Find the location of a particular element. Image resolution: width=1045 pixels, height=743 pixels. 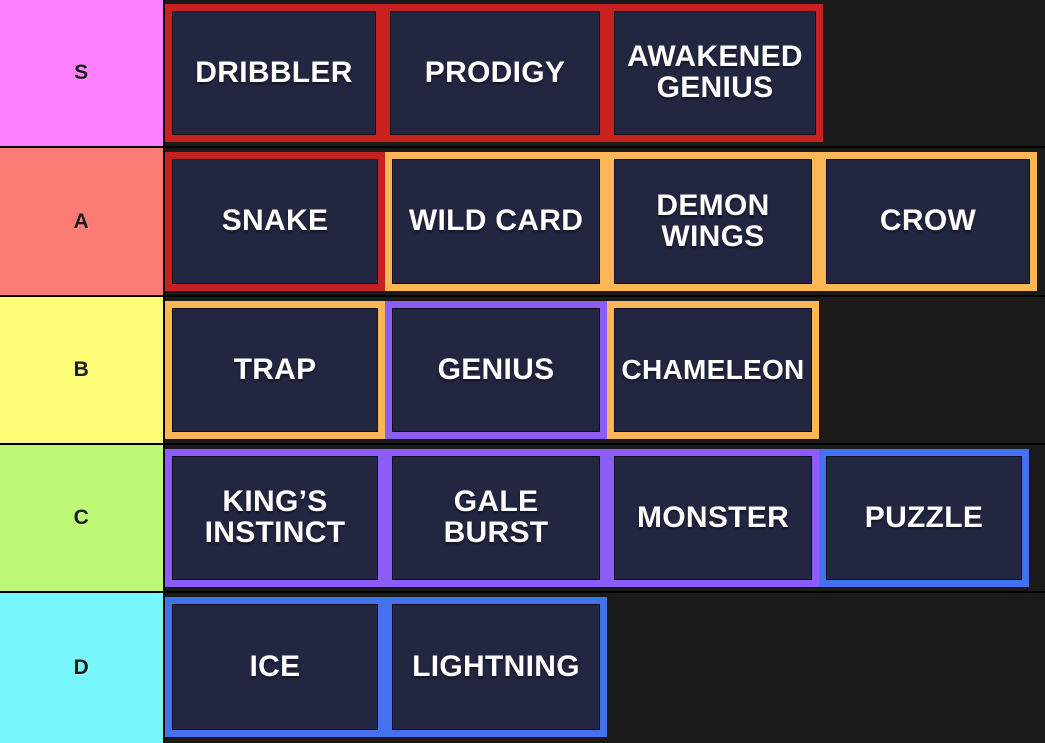

tier-card-label: DEMON WINGS is located at coordinates (713, 220).